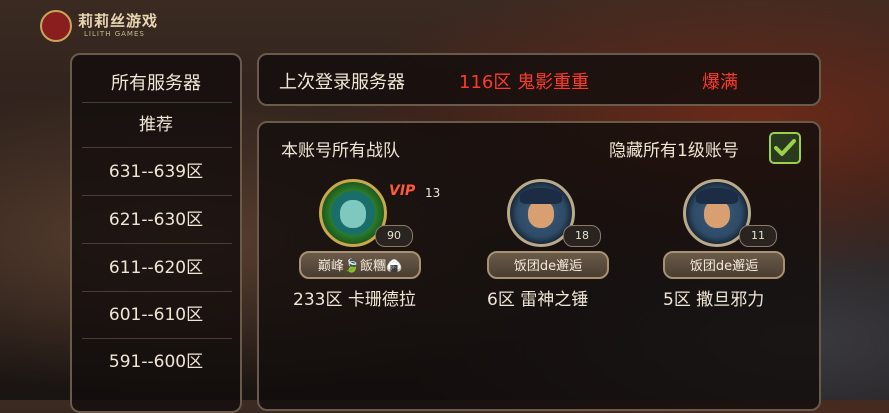 The width and height of the screenshot is (889, 413). Describe the element at coordinates (723, 242) in the screenshot. I see `team-card: 11 饭团de邂逅 5区 撒旦邪力` at that location.